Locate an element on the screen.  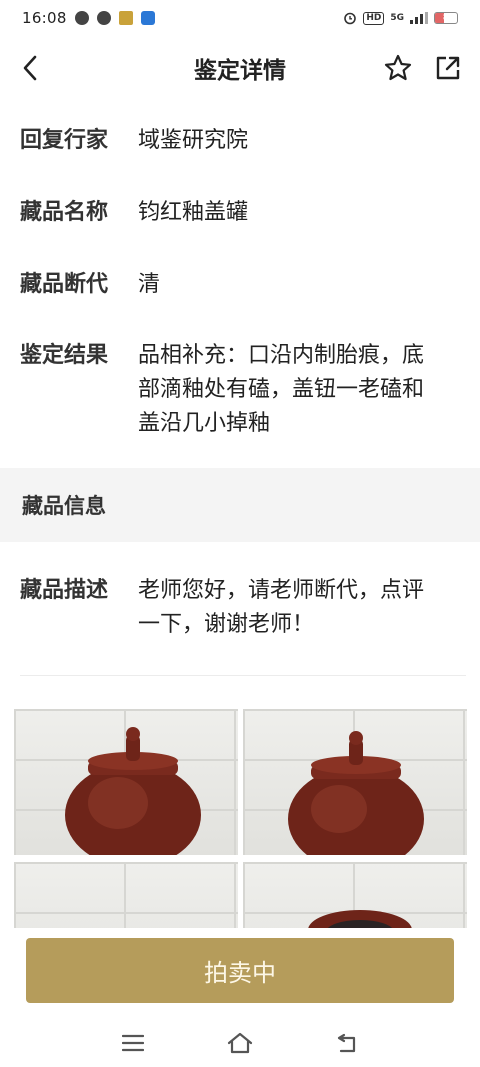
network-type: 5G is located at coordinates (397, 18).